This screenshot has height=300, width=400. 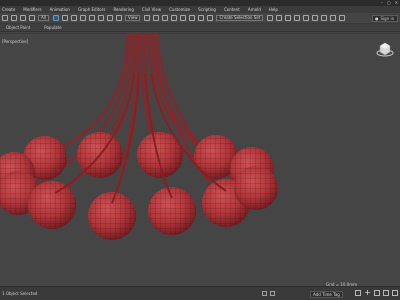 I want to click on user-icon: ●, so click(x=377, y=18).